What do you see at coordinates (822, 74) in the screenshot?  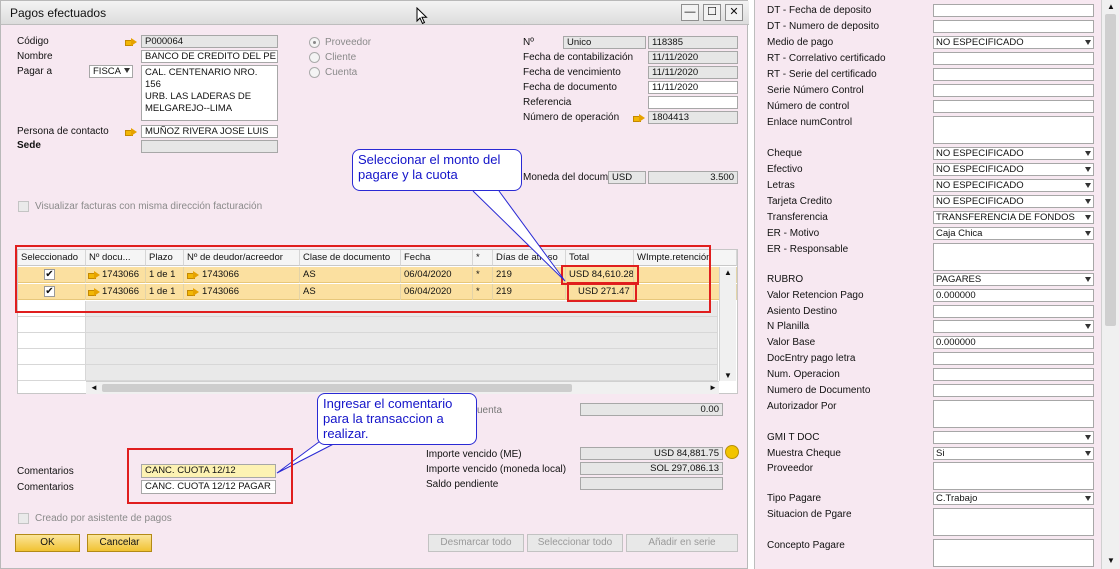 I see `panel-field-label: RT - Serie del certificado` at bounding box center [822, 74].